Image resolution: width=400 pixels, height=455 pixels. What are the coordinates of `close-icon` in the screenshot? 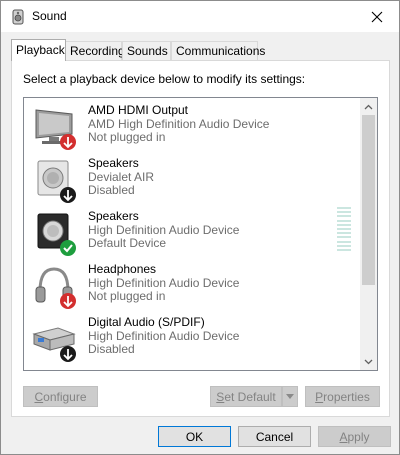 It's located at (377, 16).